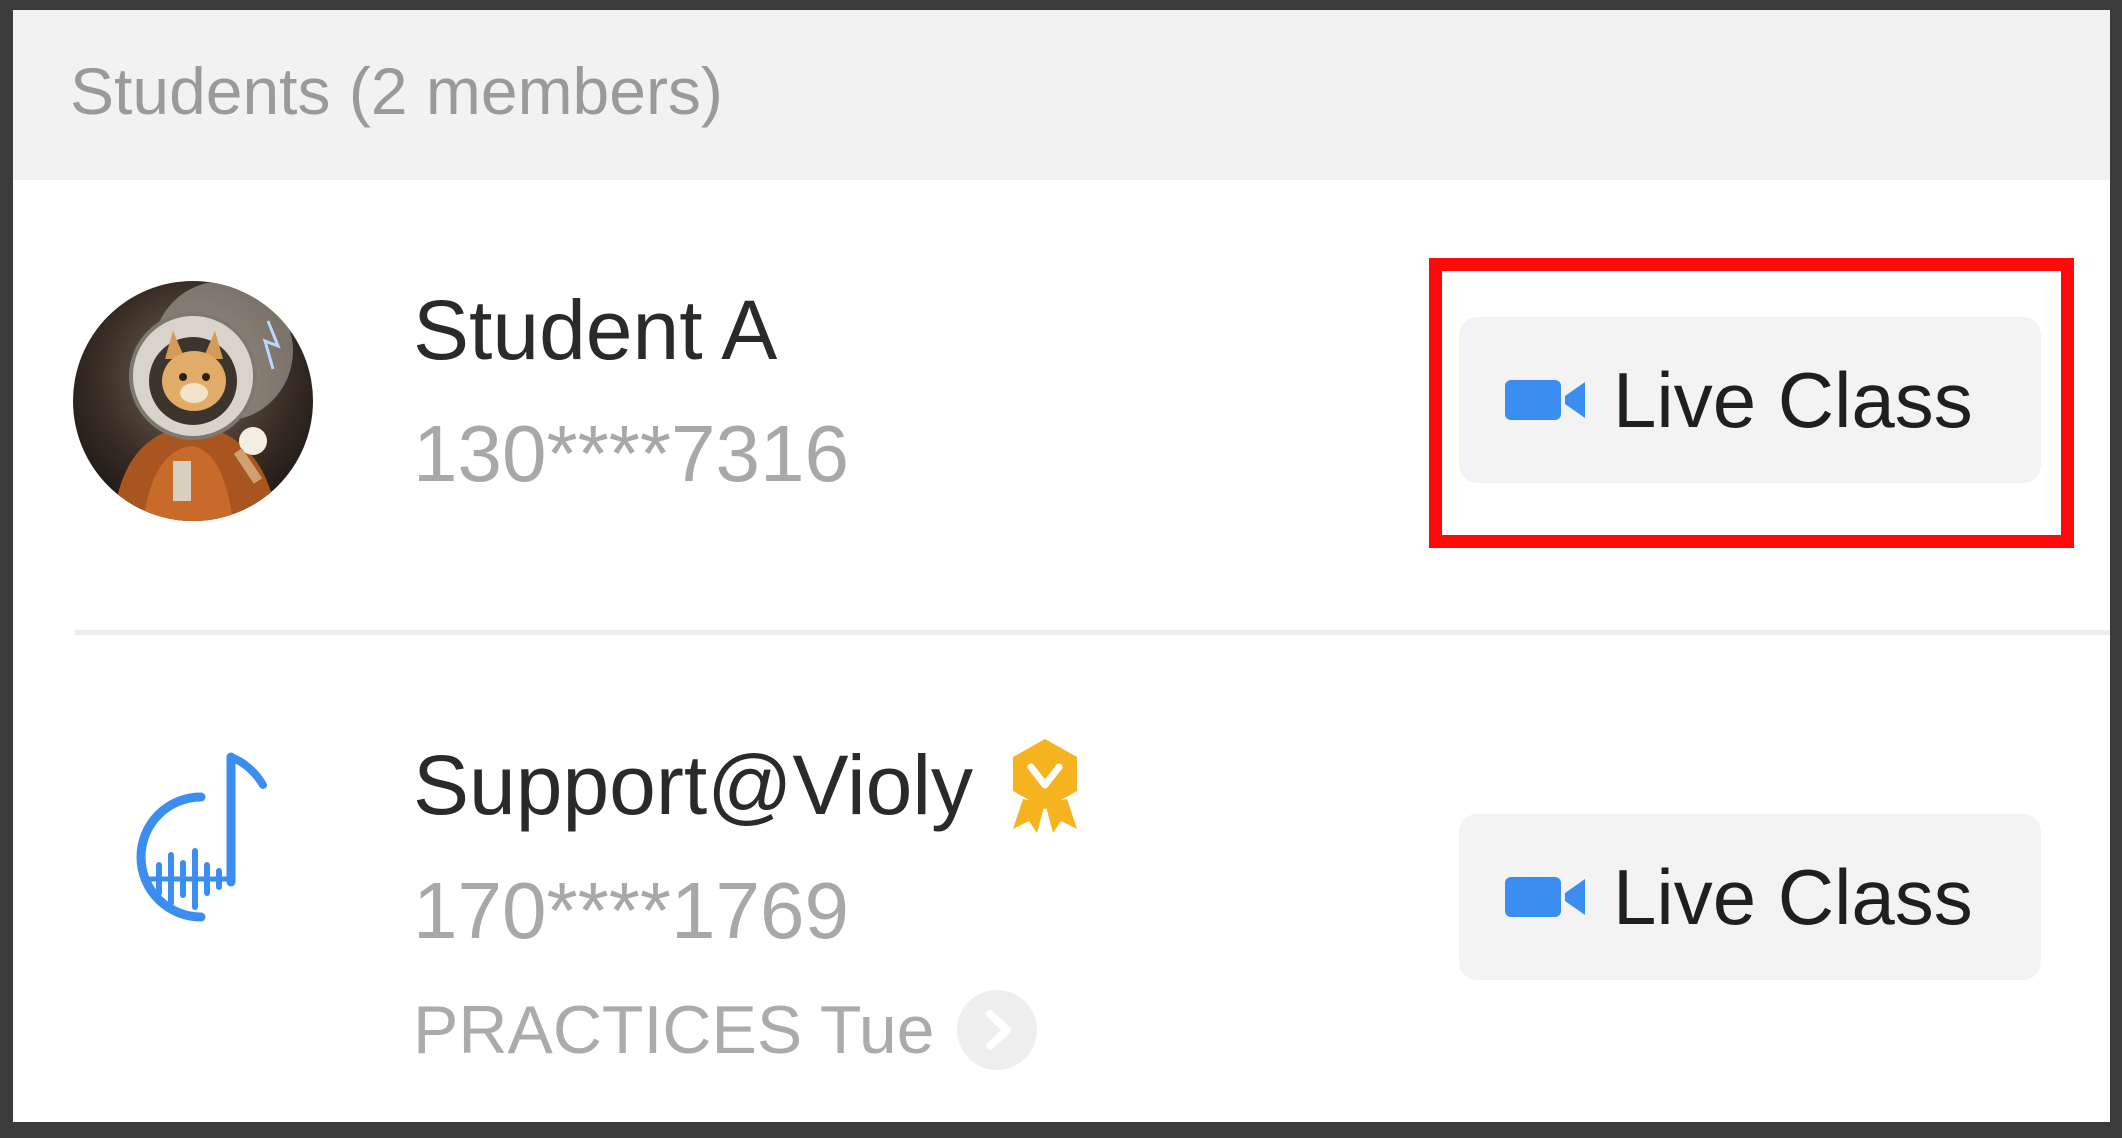 This screenshot has width=2122, height=1138. What do you see at coordinates (693, 785) in the screenshot?
I see `student-name: Support@Violy` at bounding box center [693, 785].